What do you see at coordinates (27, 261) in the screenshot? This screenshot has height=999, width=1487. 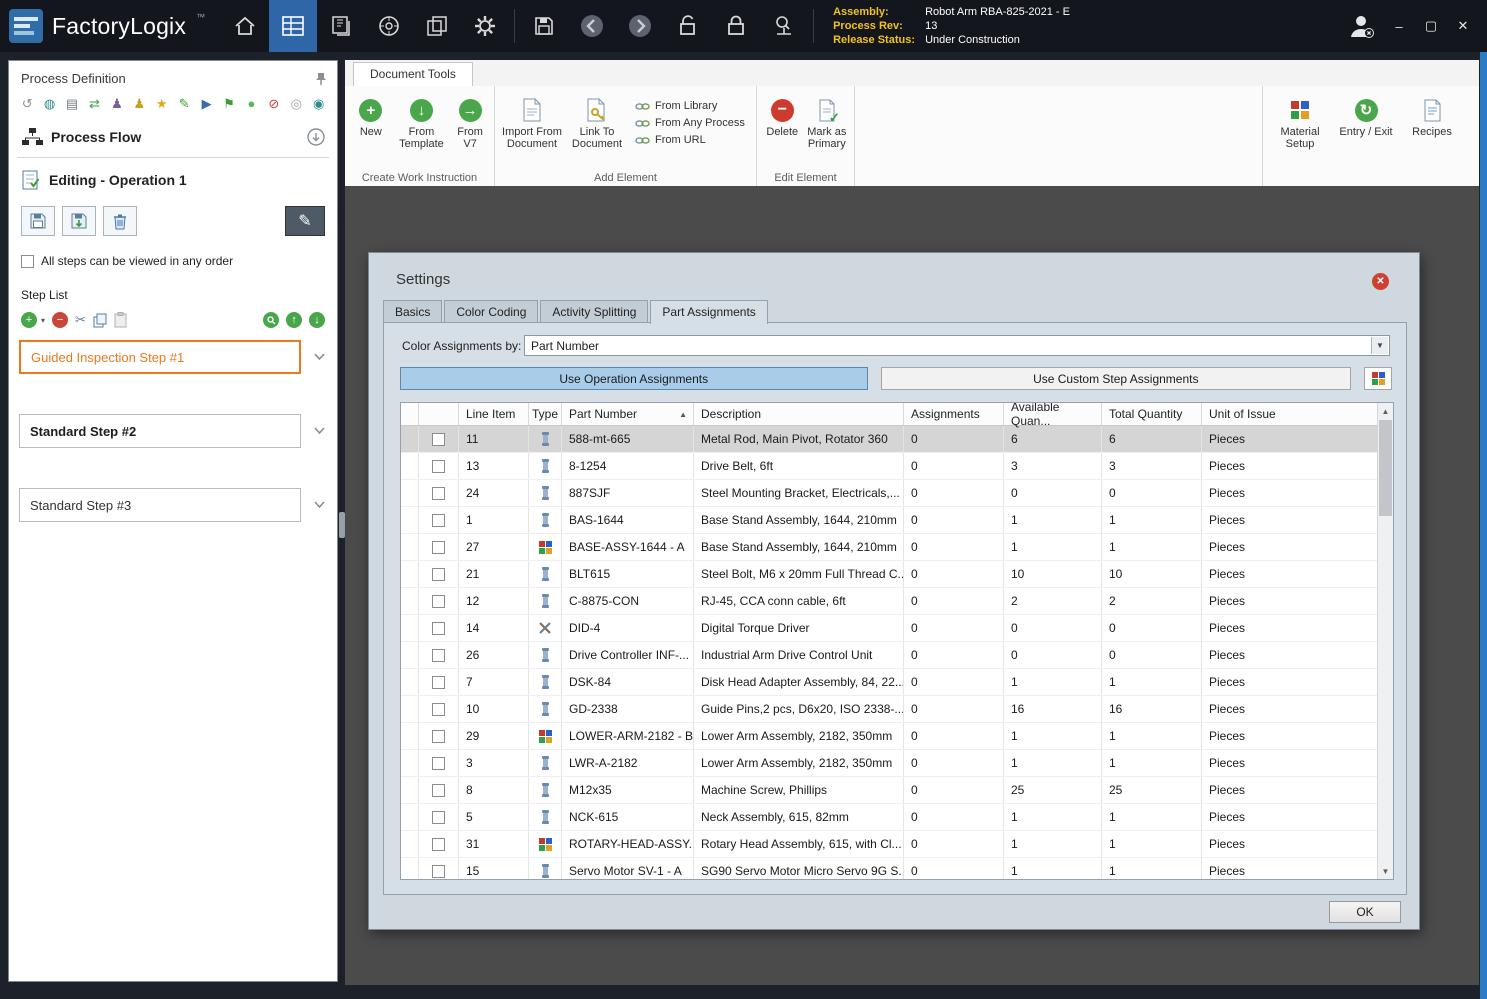 I see `view-any-order-checkbox` at bounding box center [27, 261].